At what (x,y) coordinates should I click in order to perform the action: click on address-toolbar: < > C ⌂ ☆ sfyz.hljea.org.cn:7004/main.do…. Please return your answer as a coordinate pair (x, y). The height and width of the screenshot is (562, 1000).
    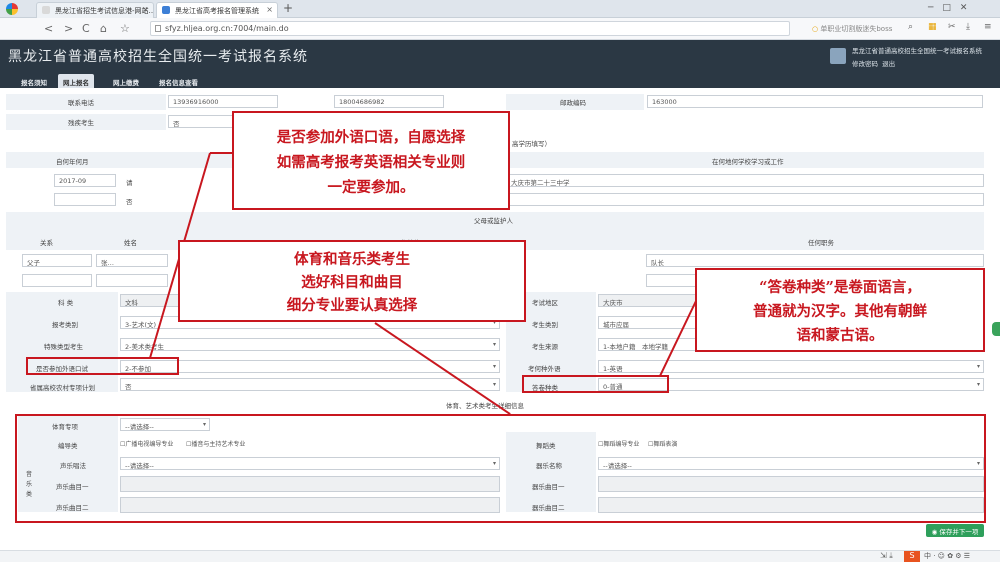
    Looking at the image, I should click on (500, 29).